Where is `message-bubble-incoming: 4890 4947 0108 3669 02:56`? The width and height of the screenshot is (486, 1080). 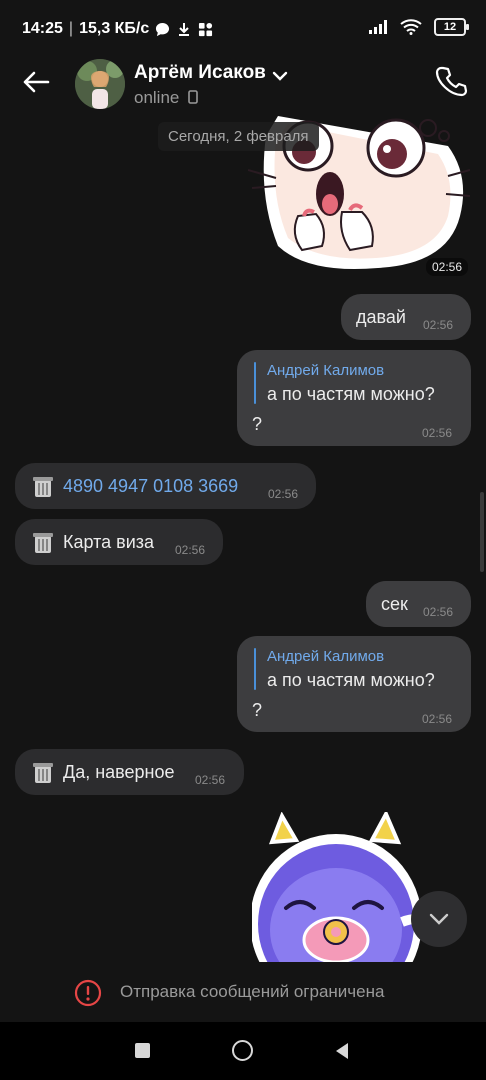
message-bubble-incoming: 4890 4947 0108 3669 02:56 is located at coordinates (165, 486).